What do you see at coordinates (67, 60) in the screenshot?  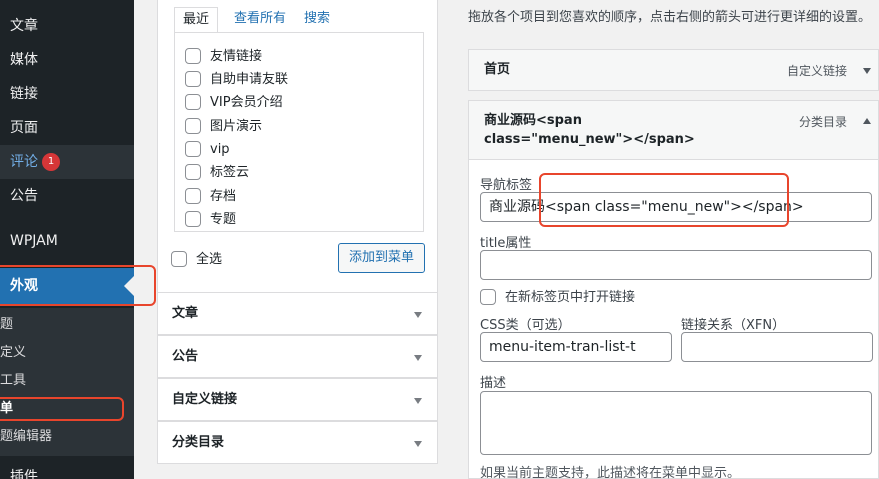 I see `sidebar-item-media: 媒体` at bounding box center [67, 60].